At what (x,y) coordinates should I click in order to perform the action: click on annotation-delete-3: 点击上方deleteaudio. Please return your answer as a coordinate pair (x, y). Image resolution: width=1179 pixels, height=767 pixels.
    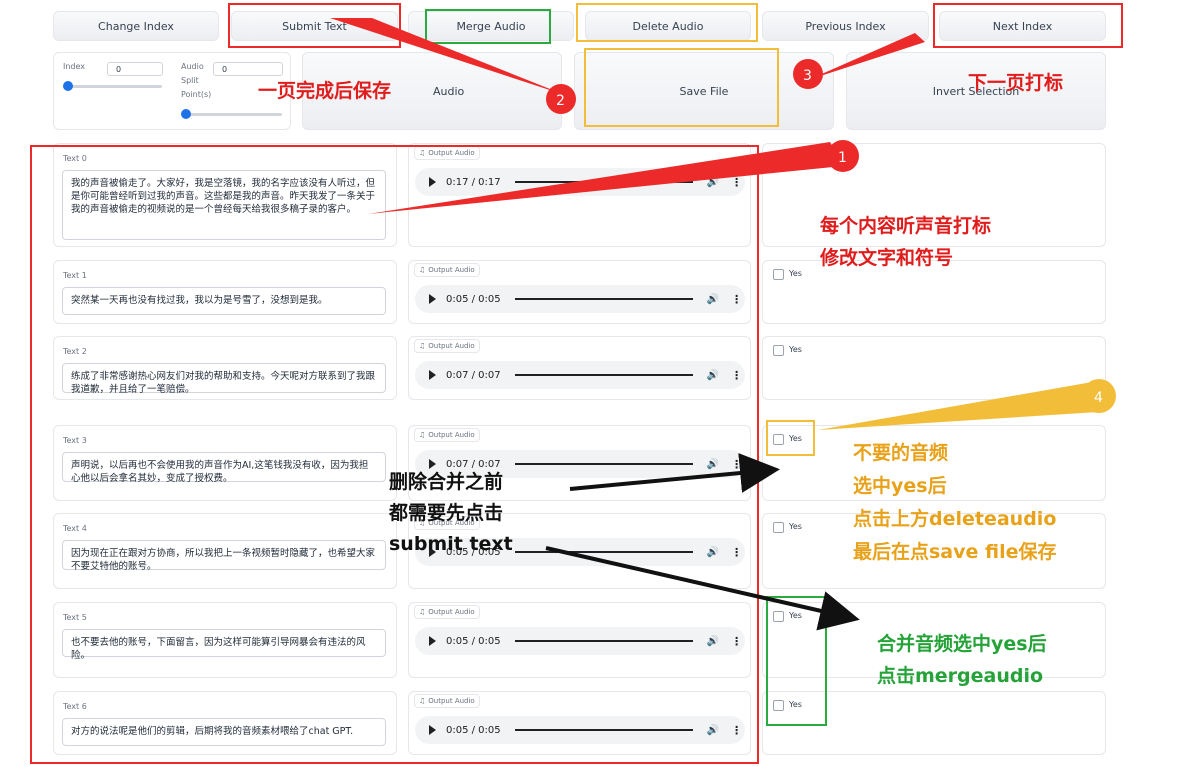
    Looking at the image, I should click on (955, 519).